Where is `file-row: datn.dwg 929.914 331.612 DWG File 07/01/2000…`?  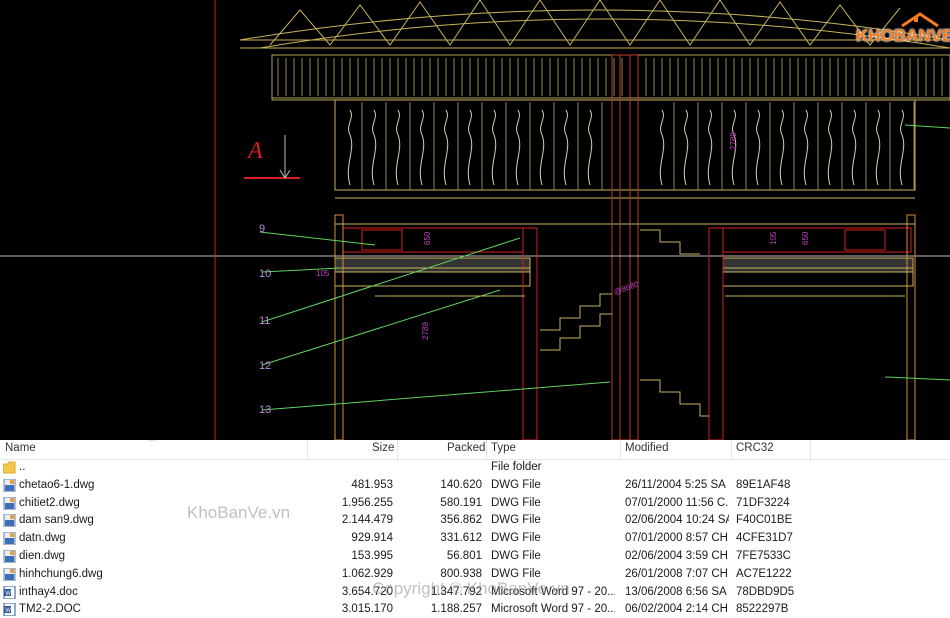
file-row: datn.dwg 929.914 331.612 DWG File 07/01/2000… is located at coordinates (475, 539).